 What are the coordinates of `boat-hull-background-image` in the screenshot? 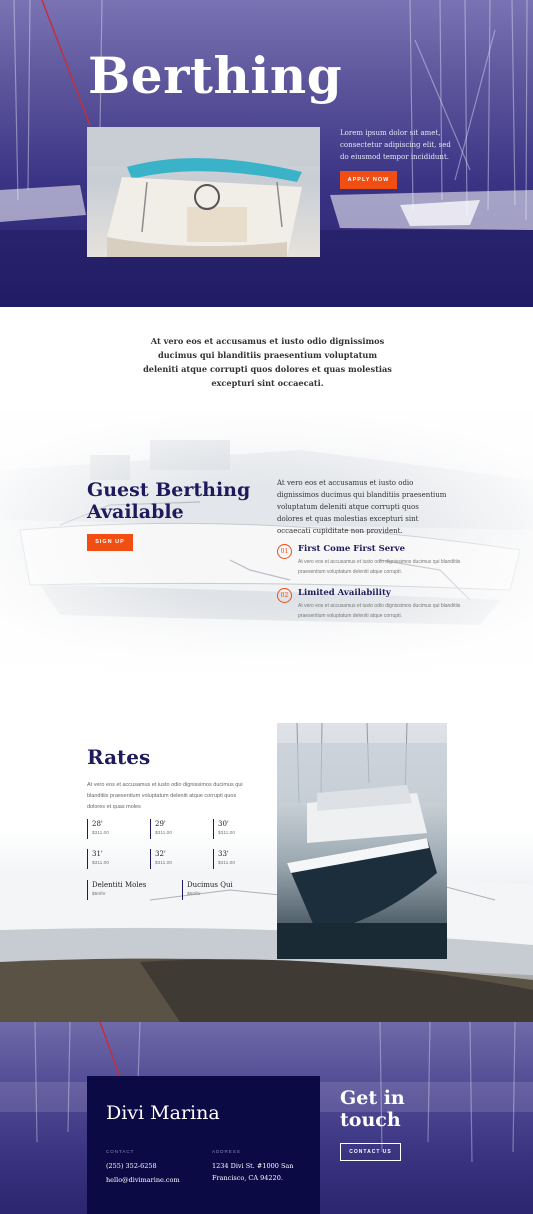 It's located at (266, 946).